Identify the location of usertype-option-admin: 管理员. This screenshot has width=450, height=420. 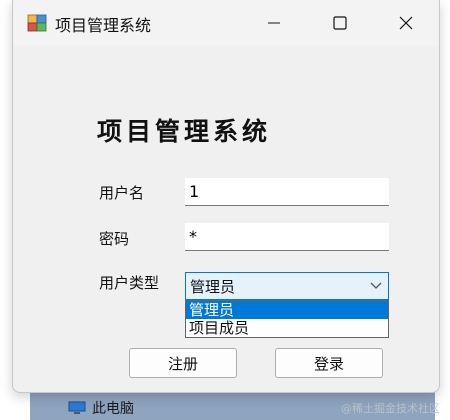
(287, 310).